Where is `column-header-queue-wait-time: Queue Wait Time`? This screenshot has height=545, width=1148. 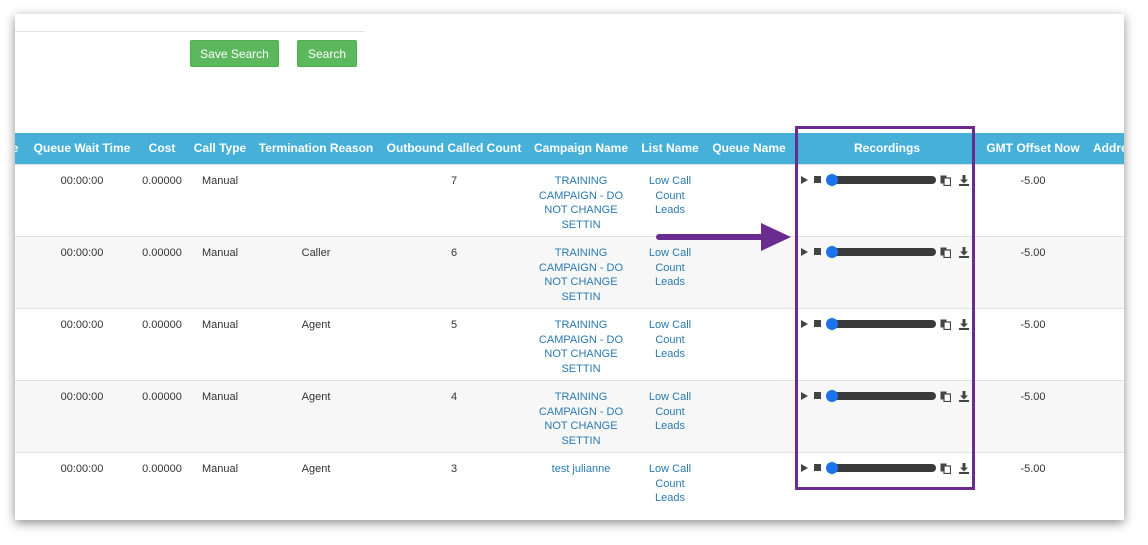 column-header-queue-wait-time: Queue Wait Time is located at coordinates (82, 148).